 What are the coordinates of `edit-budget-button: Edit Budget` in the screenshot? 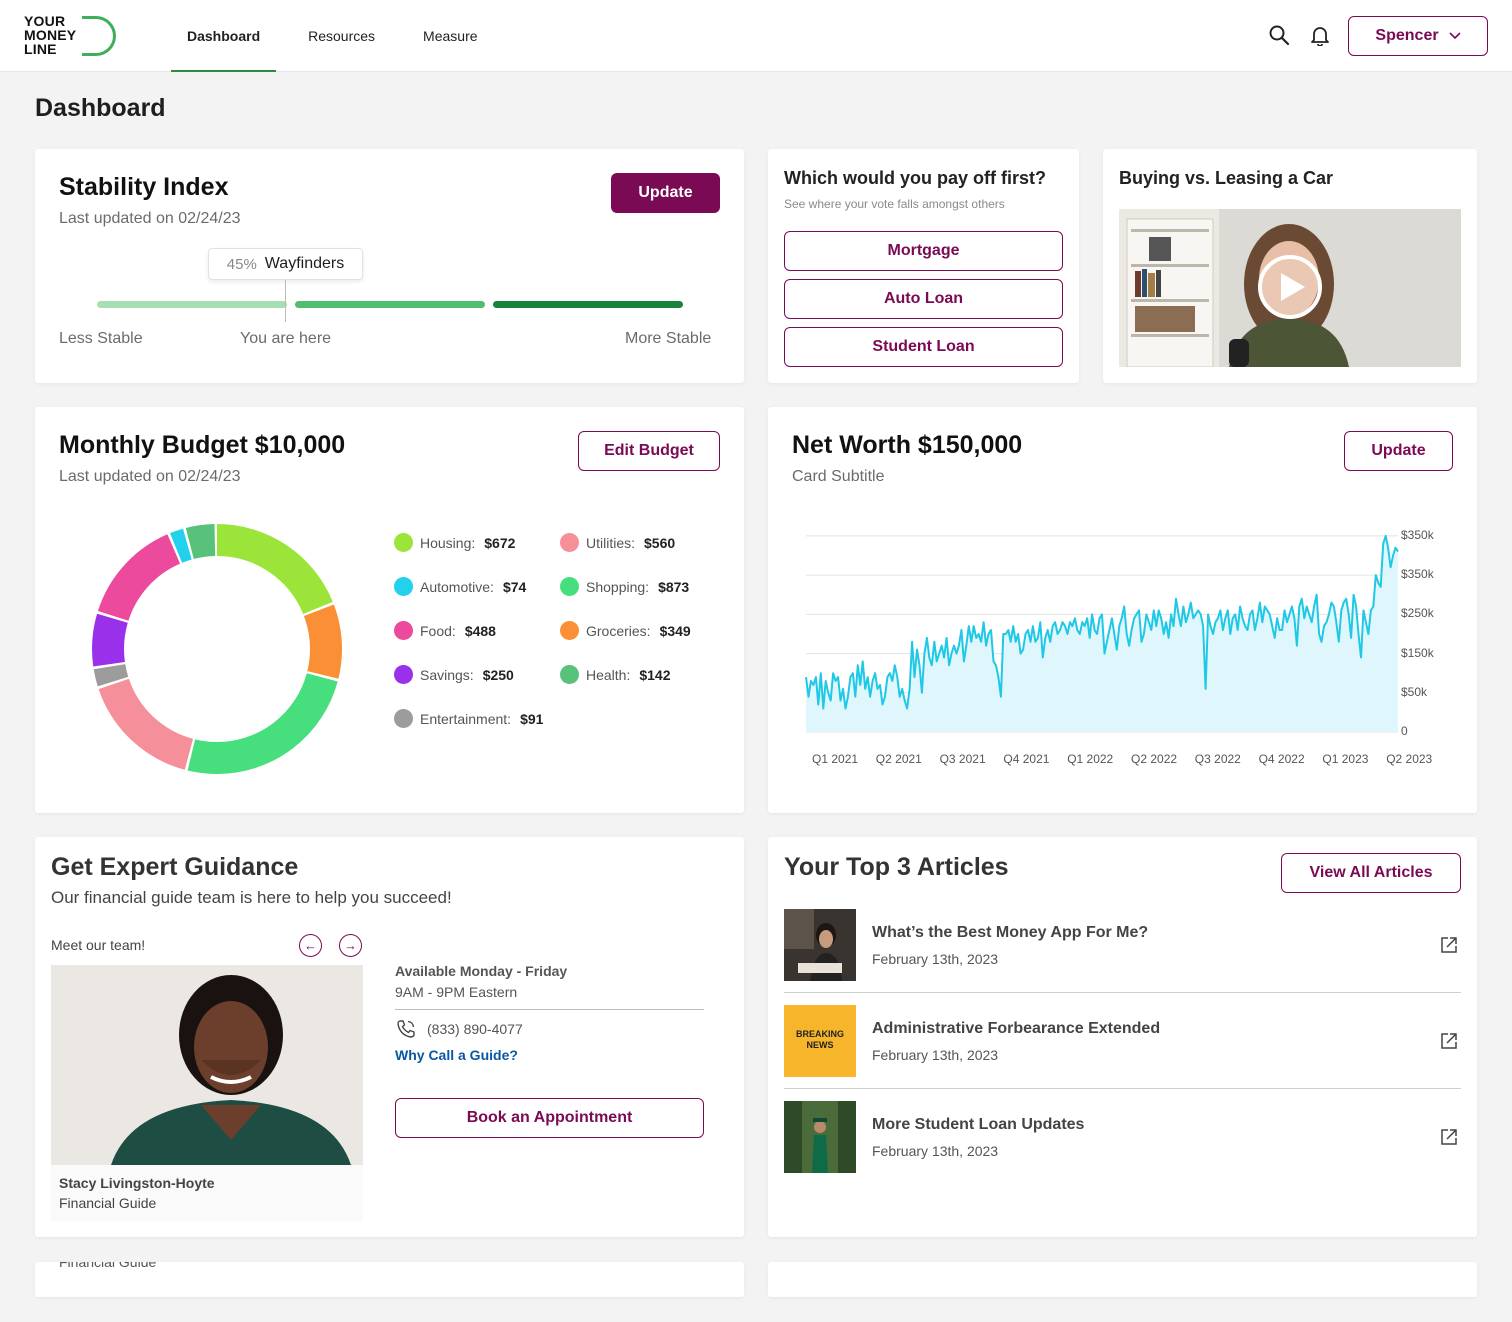 It's located at (649, 451).